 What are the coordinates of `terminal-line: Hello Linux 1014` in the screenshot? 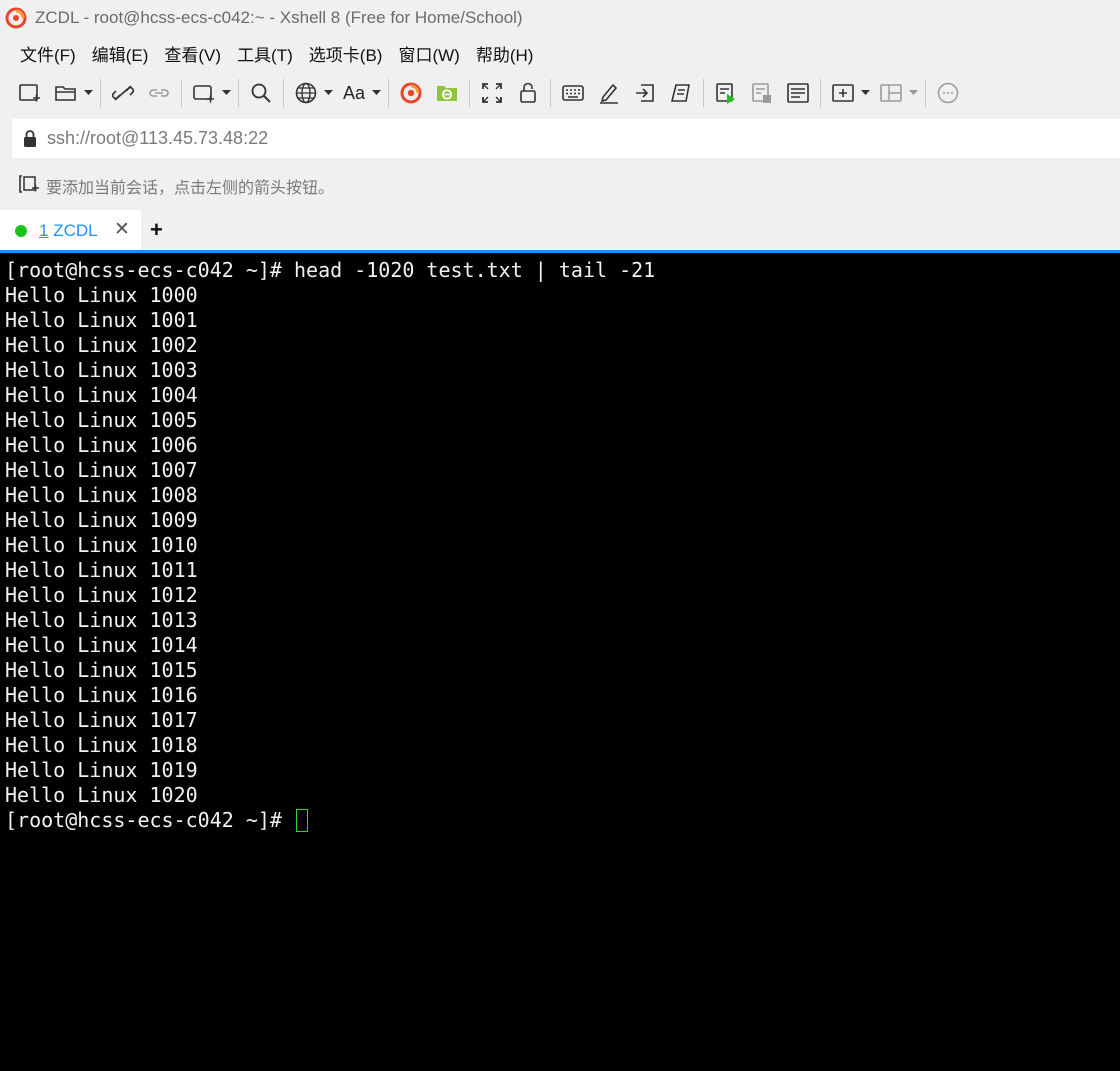 It's located at (101, 645).